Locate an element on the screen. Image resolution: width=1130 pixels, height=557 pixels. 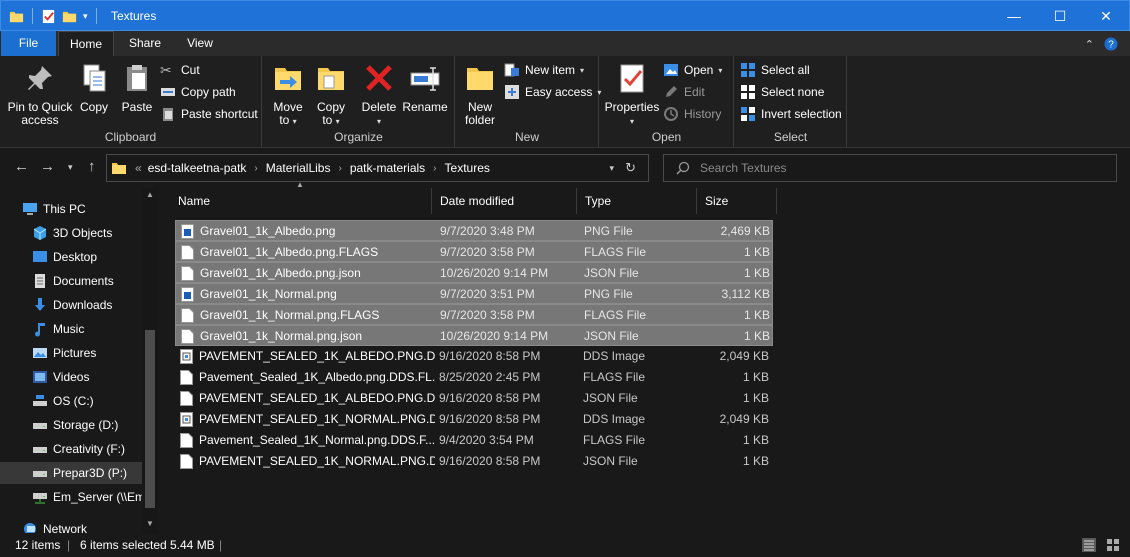
rename-button: Rename is located at coordinates (425, 88).